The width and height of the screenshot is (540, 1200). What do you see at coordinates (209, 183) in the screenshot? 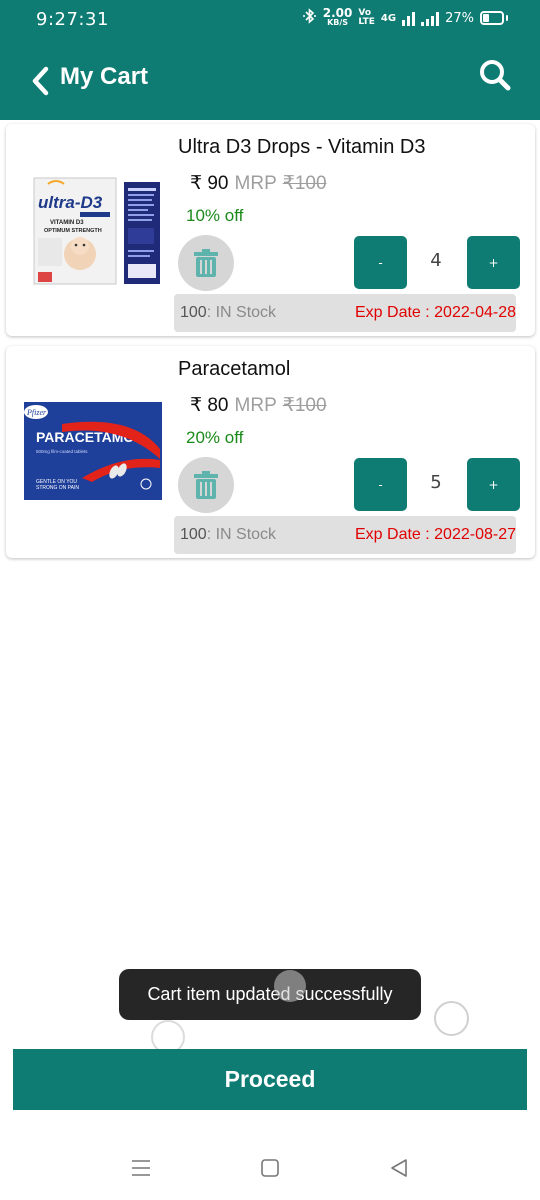
I see `product-price: ₹ 90` at bounding box center [209, 183].